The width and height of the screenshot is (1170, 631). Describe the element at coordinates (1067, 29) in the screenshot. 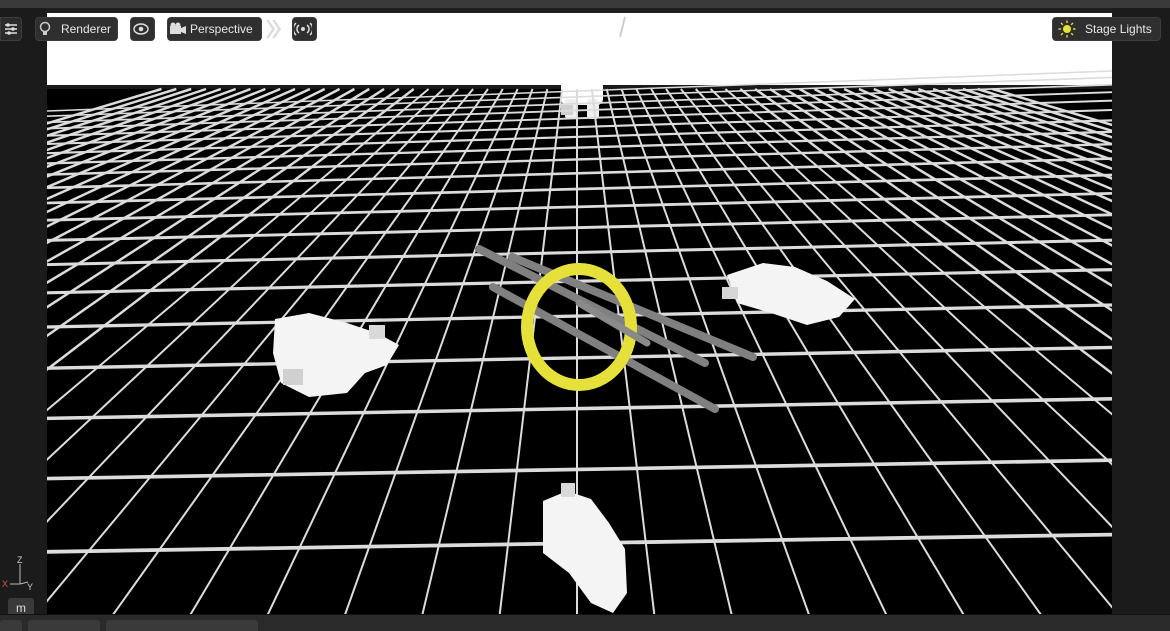

I see `sun-icon` at that location.